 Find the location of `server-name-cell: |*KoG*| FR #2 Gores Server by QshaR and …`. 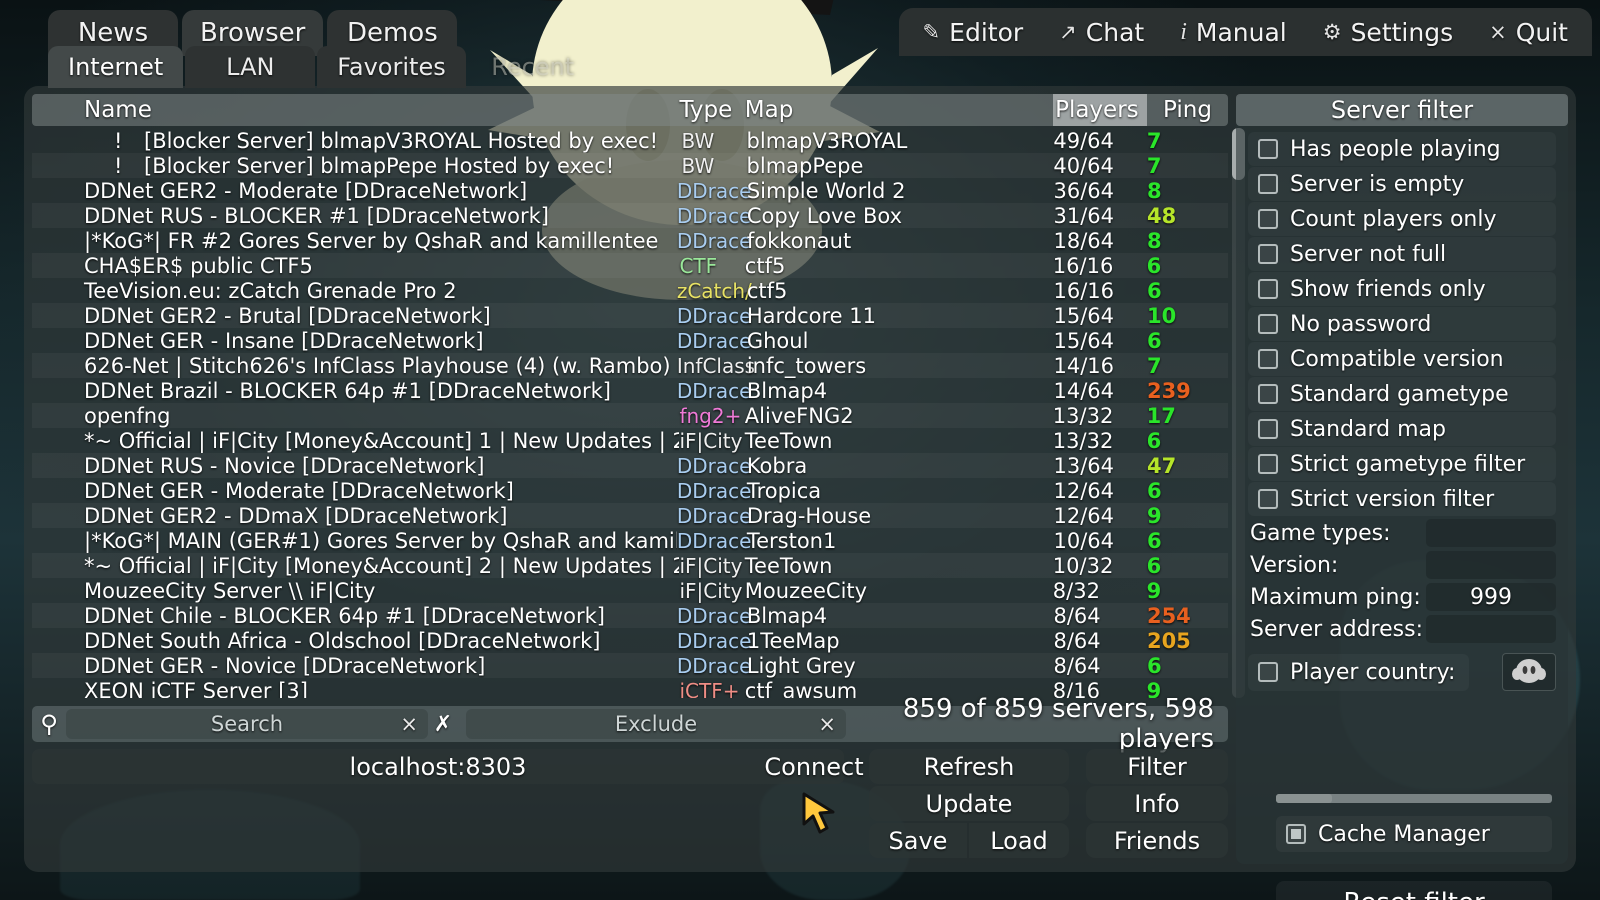

server-name-cell: |*KoG*| FR #2 Gores Server by QshaR and … is located at coordinates (371, 240).